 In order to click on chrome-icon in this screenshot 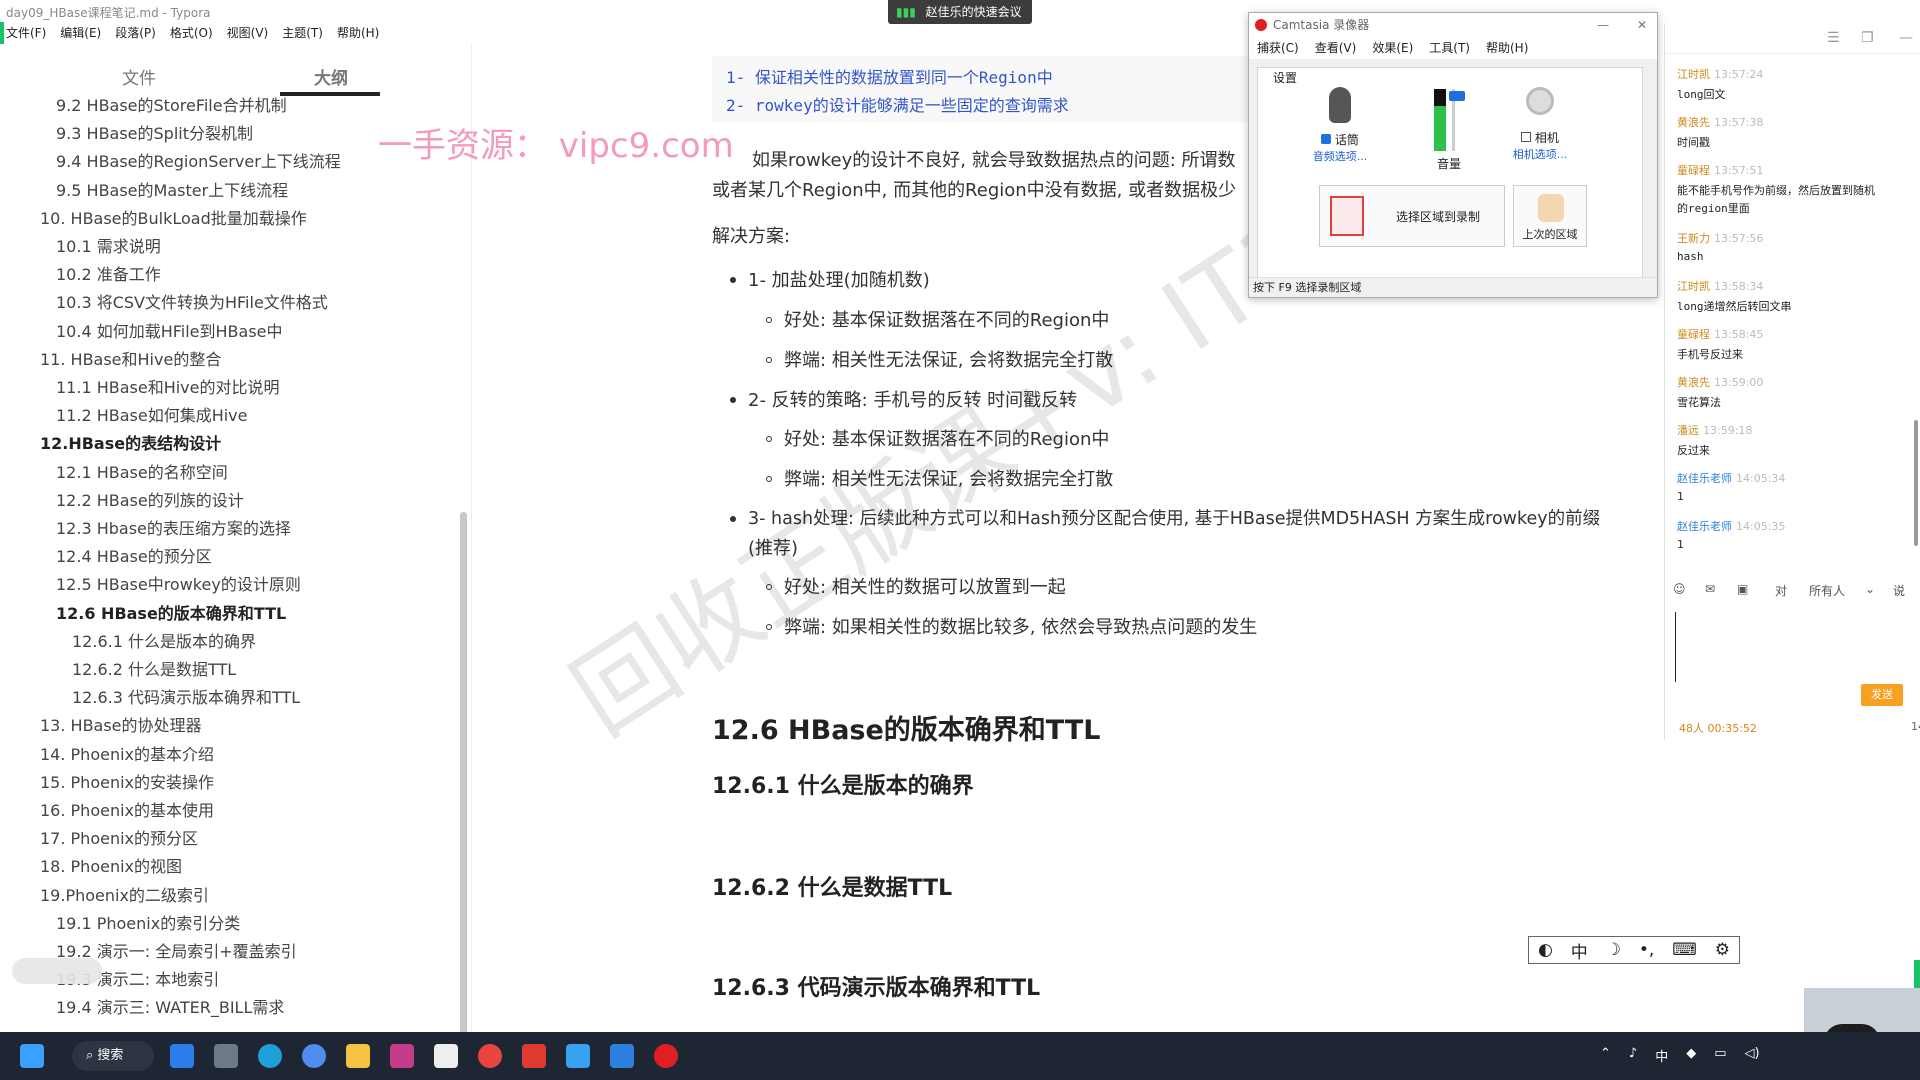, I will do `click(490, 1056)`.